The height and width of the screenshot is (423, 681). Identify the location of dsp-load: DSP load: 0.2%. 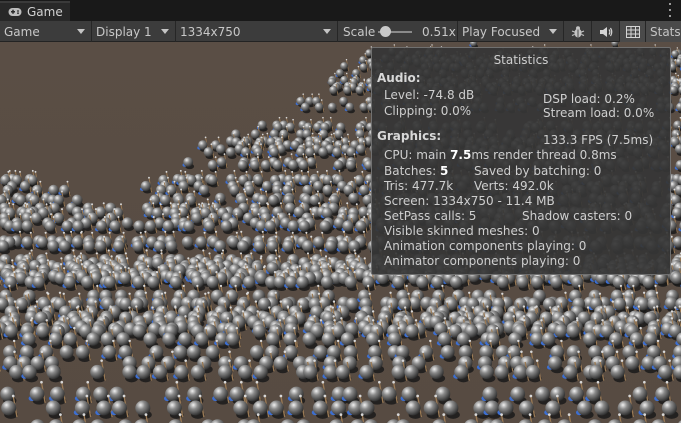
(589, 99).